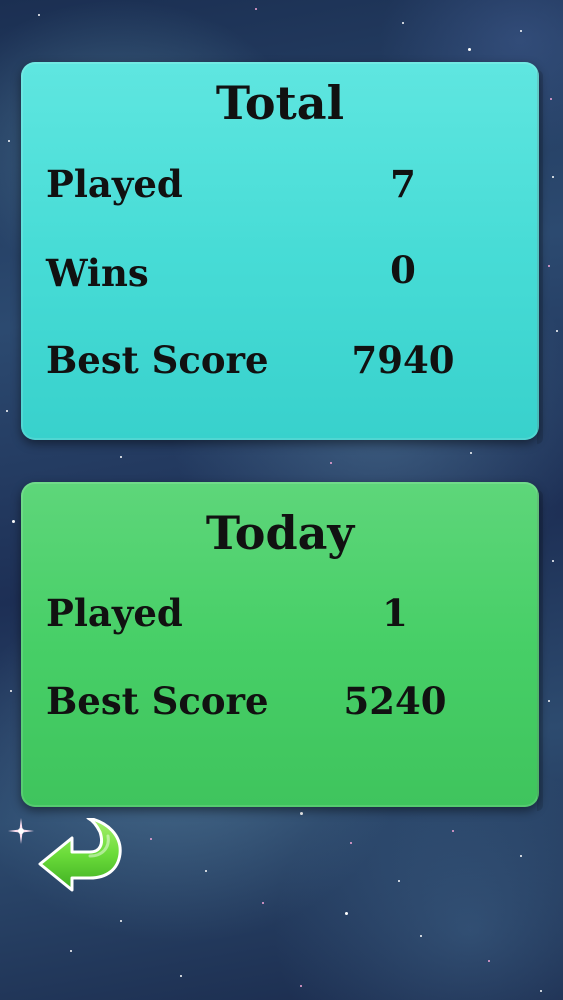  What do you see at coordinates (97, 273) in the screenshot?
I see `total-wins-label: Wins` at bounding box center [97, 273].